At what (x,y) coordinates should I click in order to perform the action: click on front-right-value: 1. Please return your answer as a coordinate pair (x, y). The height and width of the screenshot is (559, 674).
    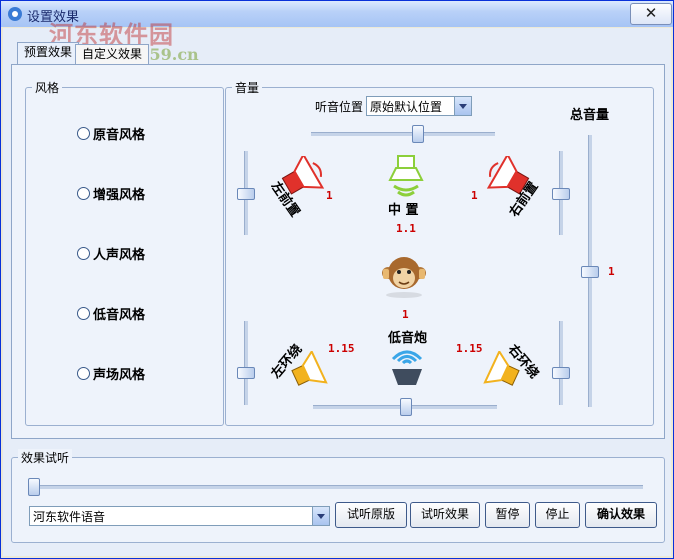
    Looking at the image, I should click on (474, 195).